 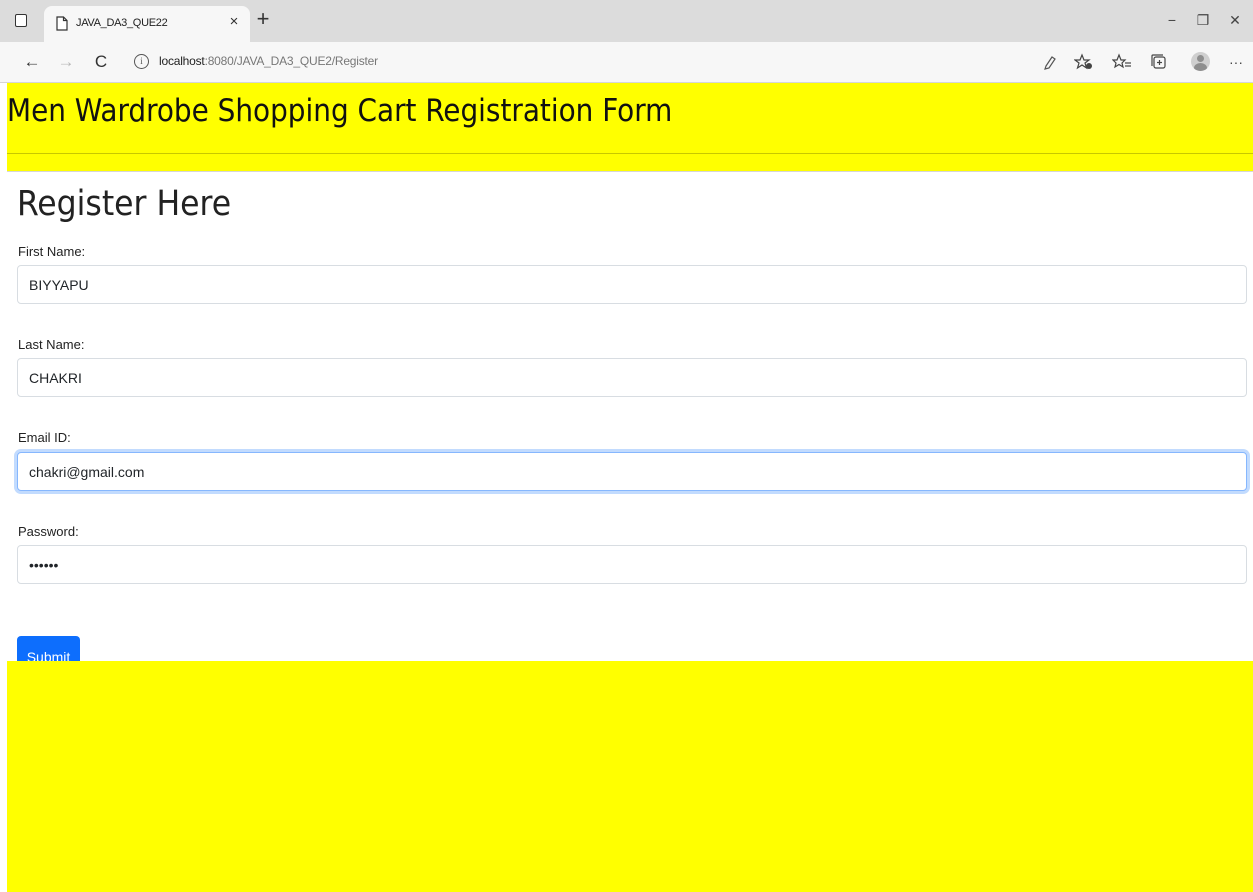 I want to click on refresh-button: C, so click(x=101, y=62).